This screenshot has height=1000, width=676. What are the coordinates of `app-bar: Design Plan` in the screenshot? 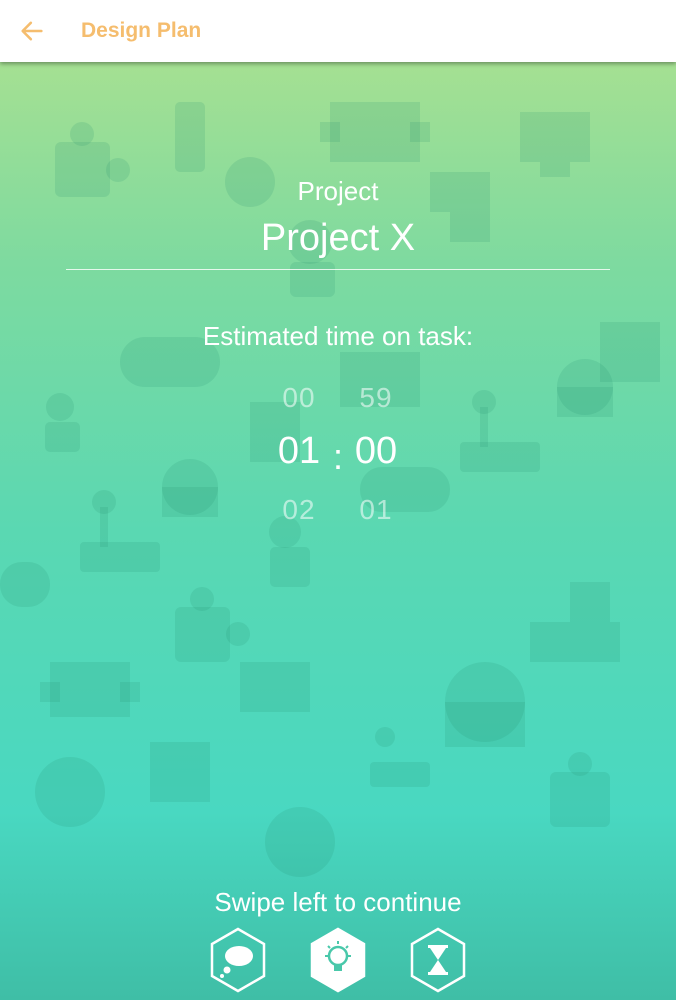 It's located at (338, 31).